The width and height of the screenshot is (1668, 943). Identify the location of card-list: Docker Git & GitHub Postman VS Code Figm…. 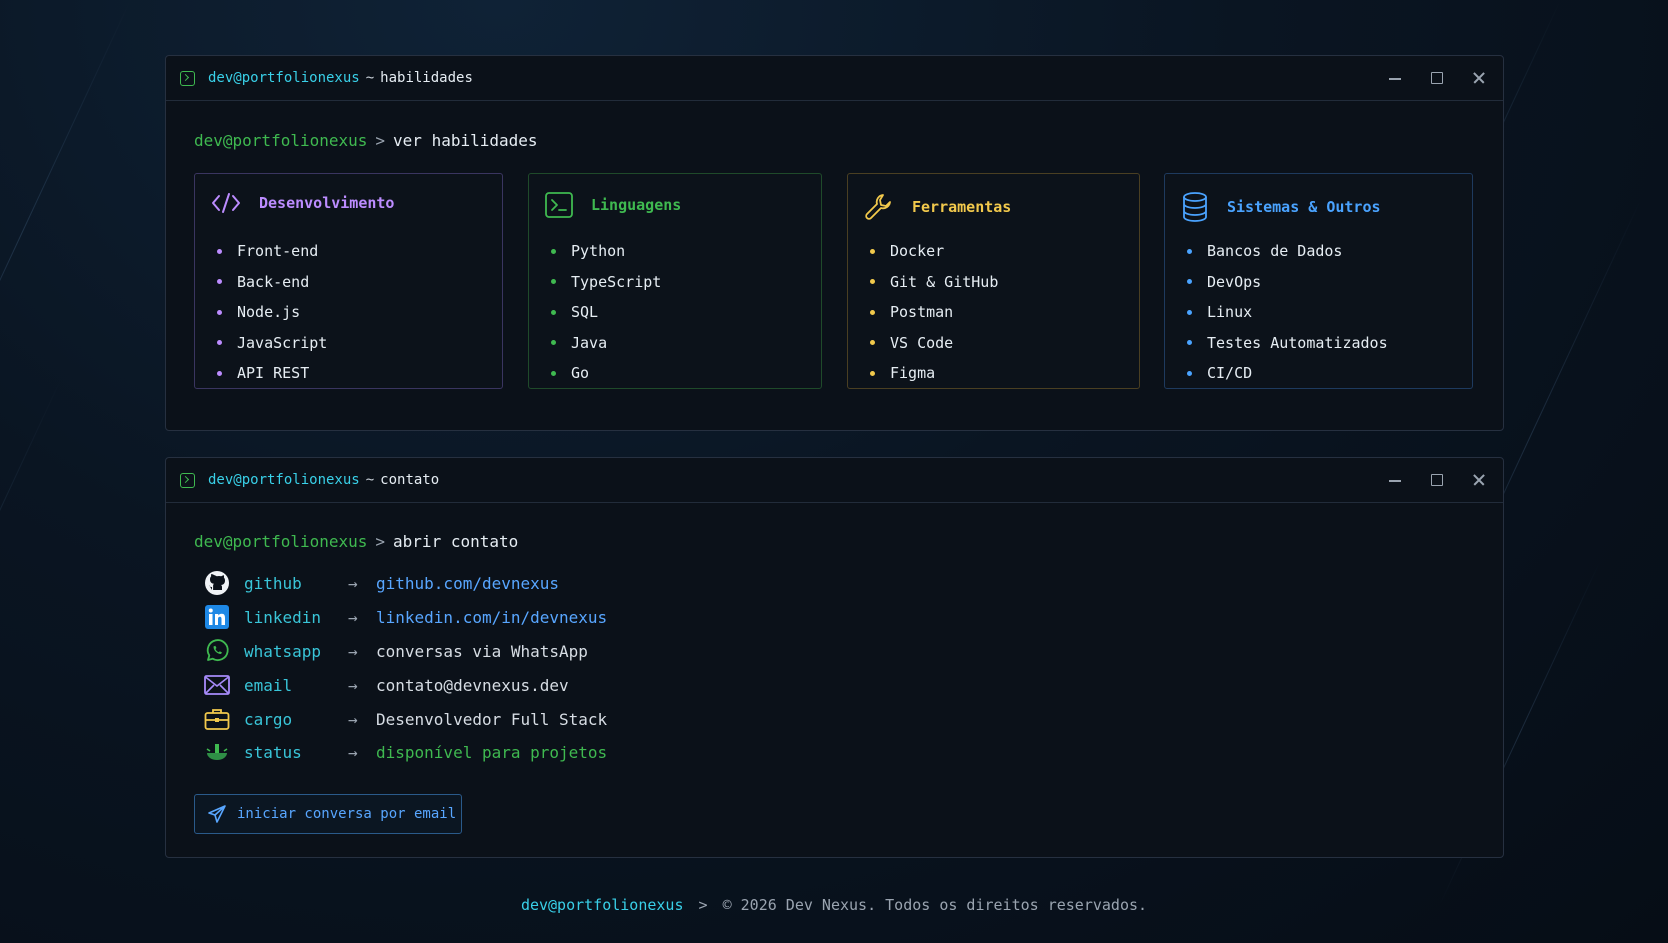
(934, 312).